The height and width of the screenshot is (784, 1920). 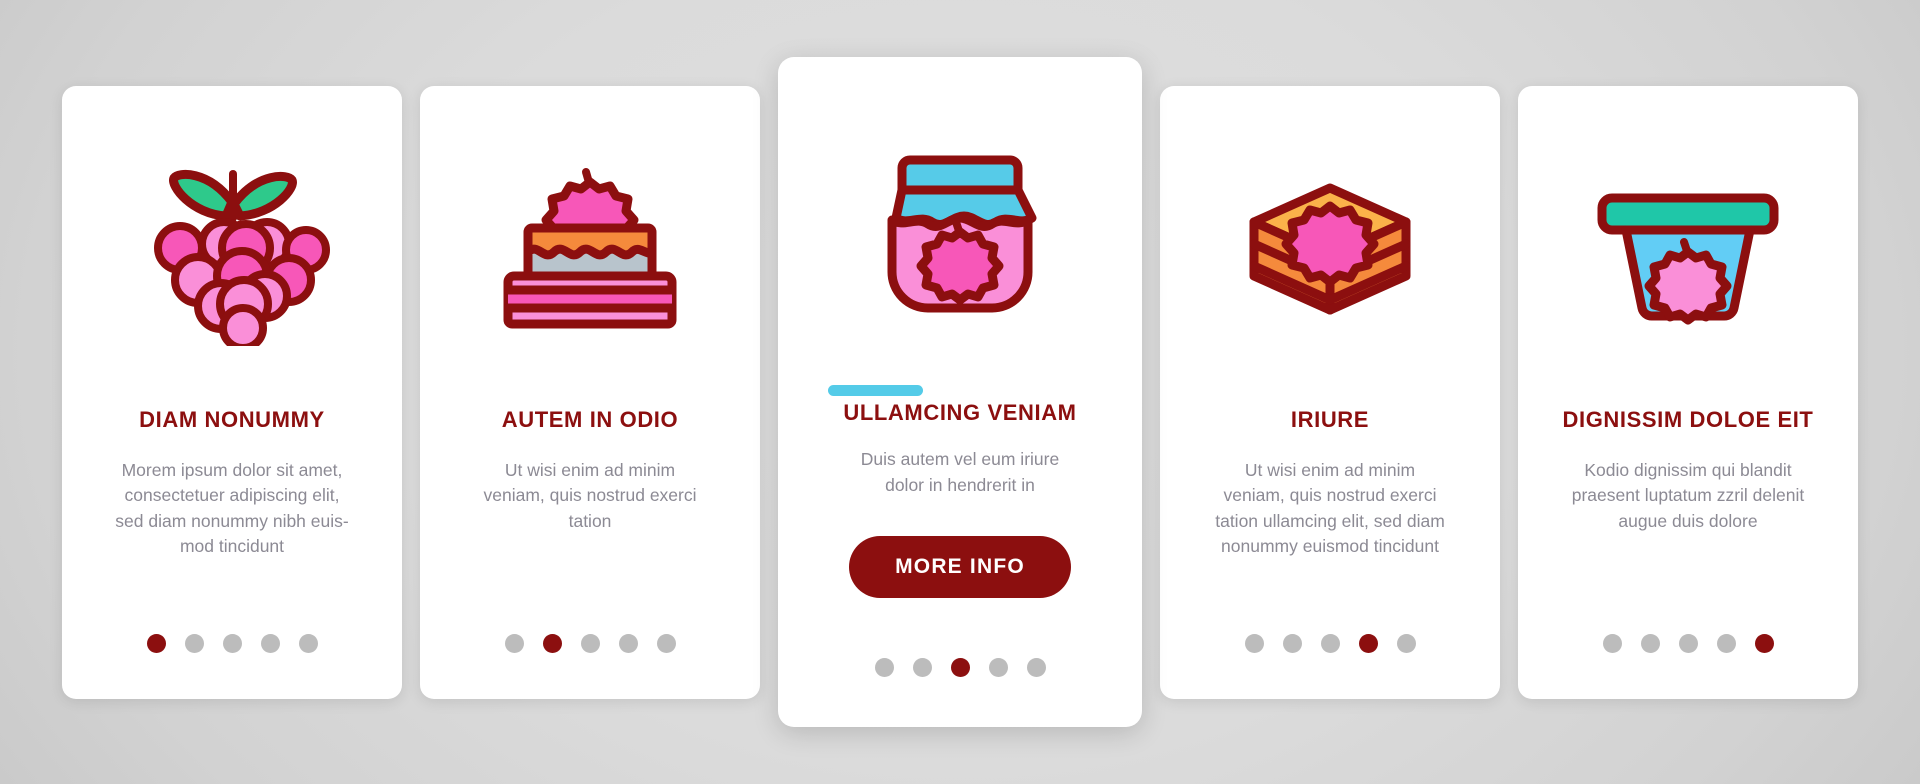 What do you see at coordinates (1330, 251) in the screenshot?
I see `cake-slice-icon` at bounding box center [1330, 251].